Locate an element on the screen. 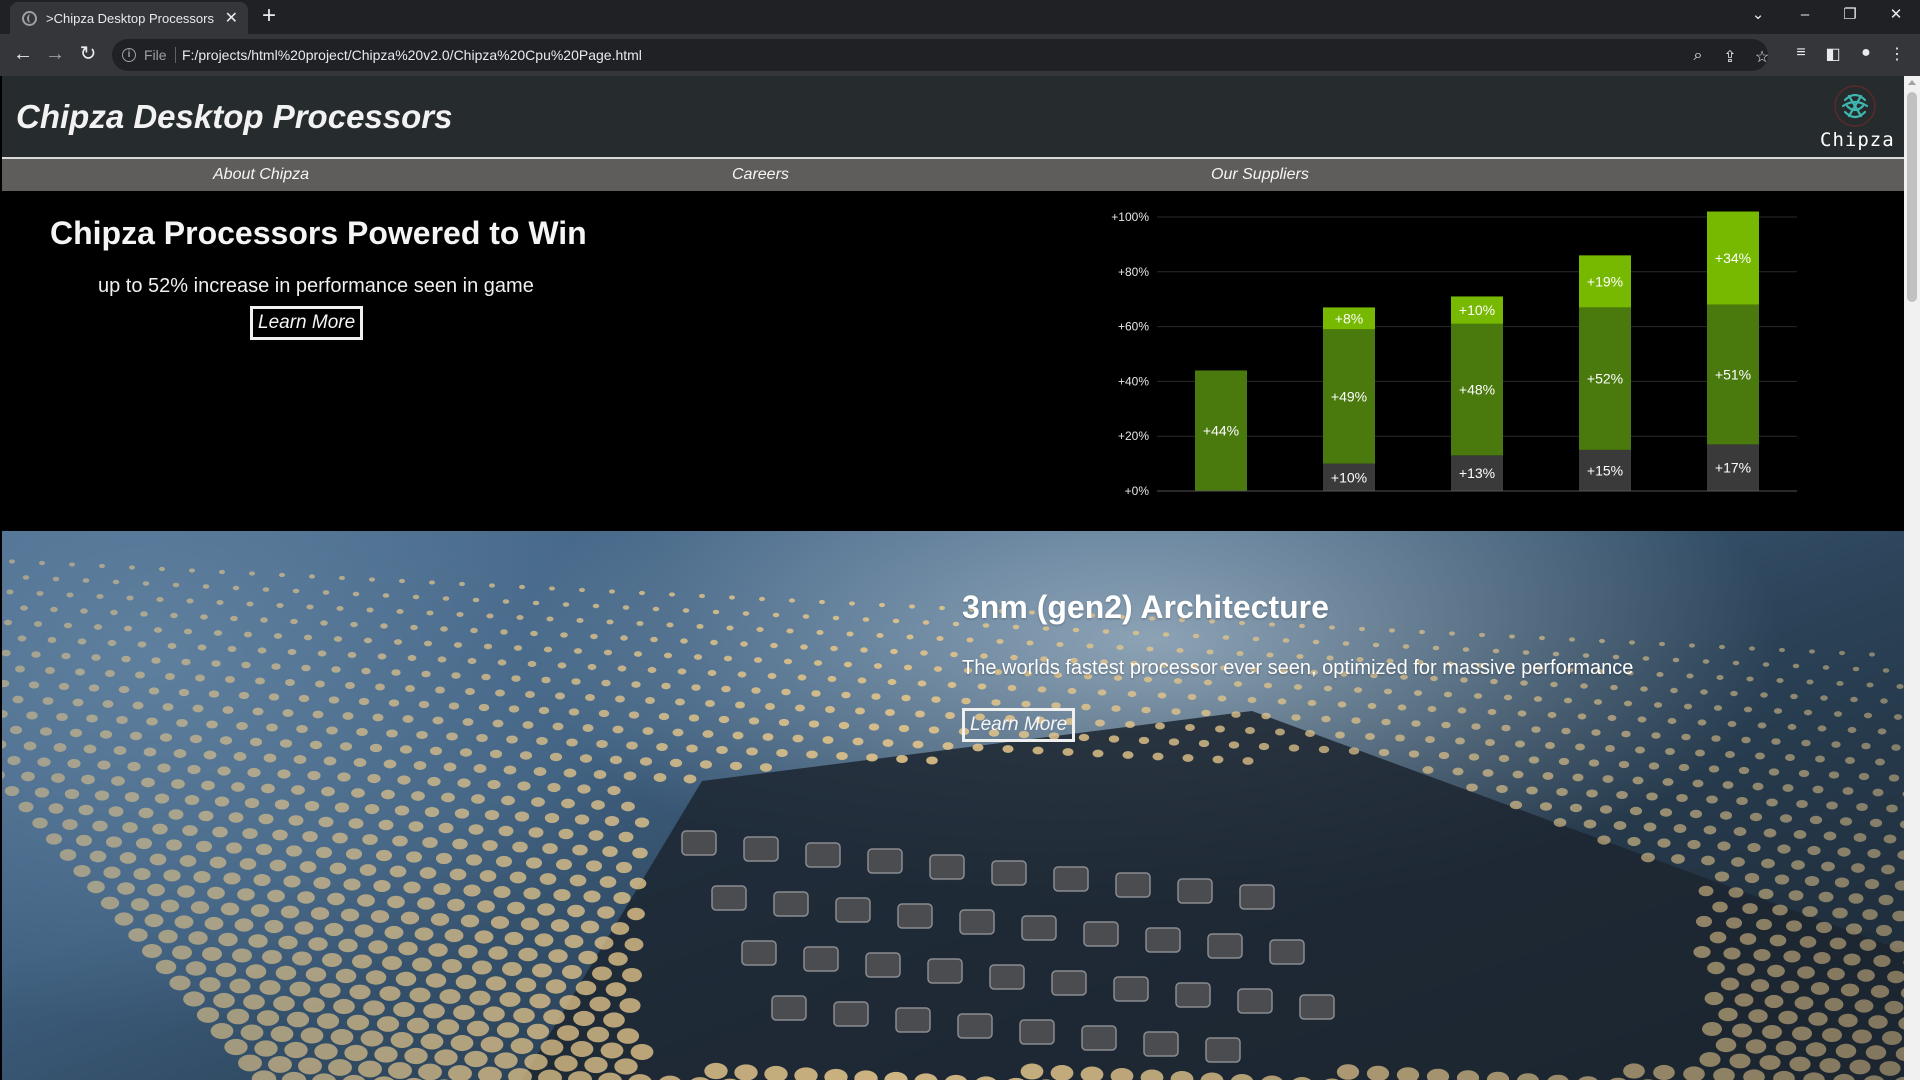 The height and width of the screenshot is (1080, 1920). forward-button: → is located at coordinates (55, 54).